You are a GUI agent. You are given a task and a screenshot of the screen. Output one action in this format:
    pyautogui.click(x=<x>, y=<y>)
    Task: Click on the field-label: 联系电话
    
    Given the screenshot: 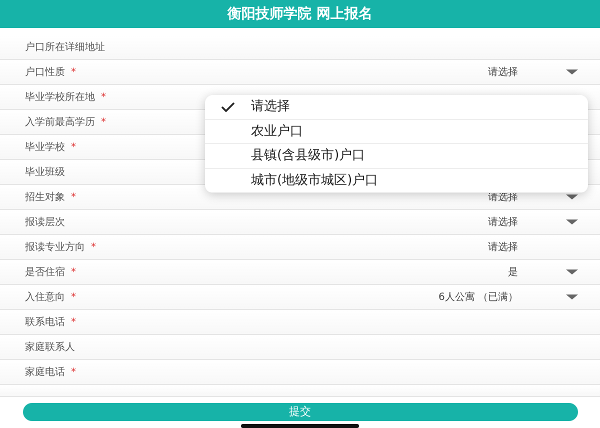 What is the action you would take?
    pyautogui.click(x=45, y=323)
    